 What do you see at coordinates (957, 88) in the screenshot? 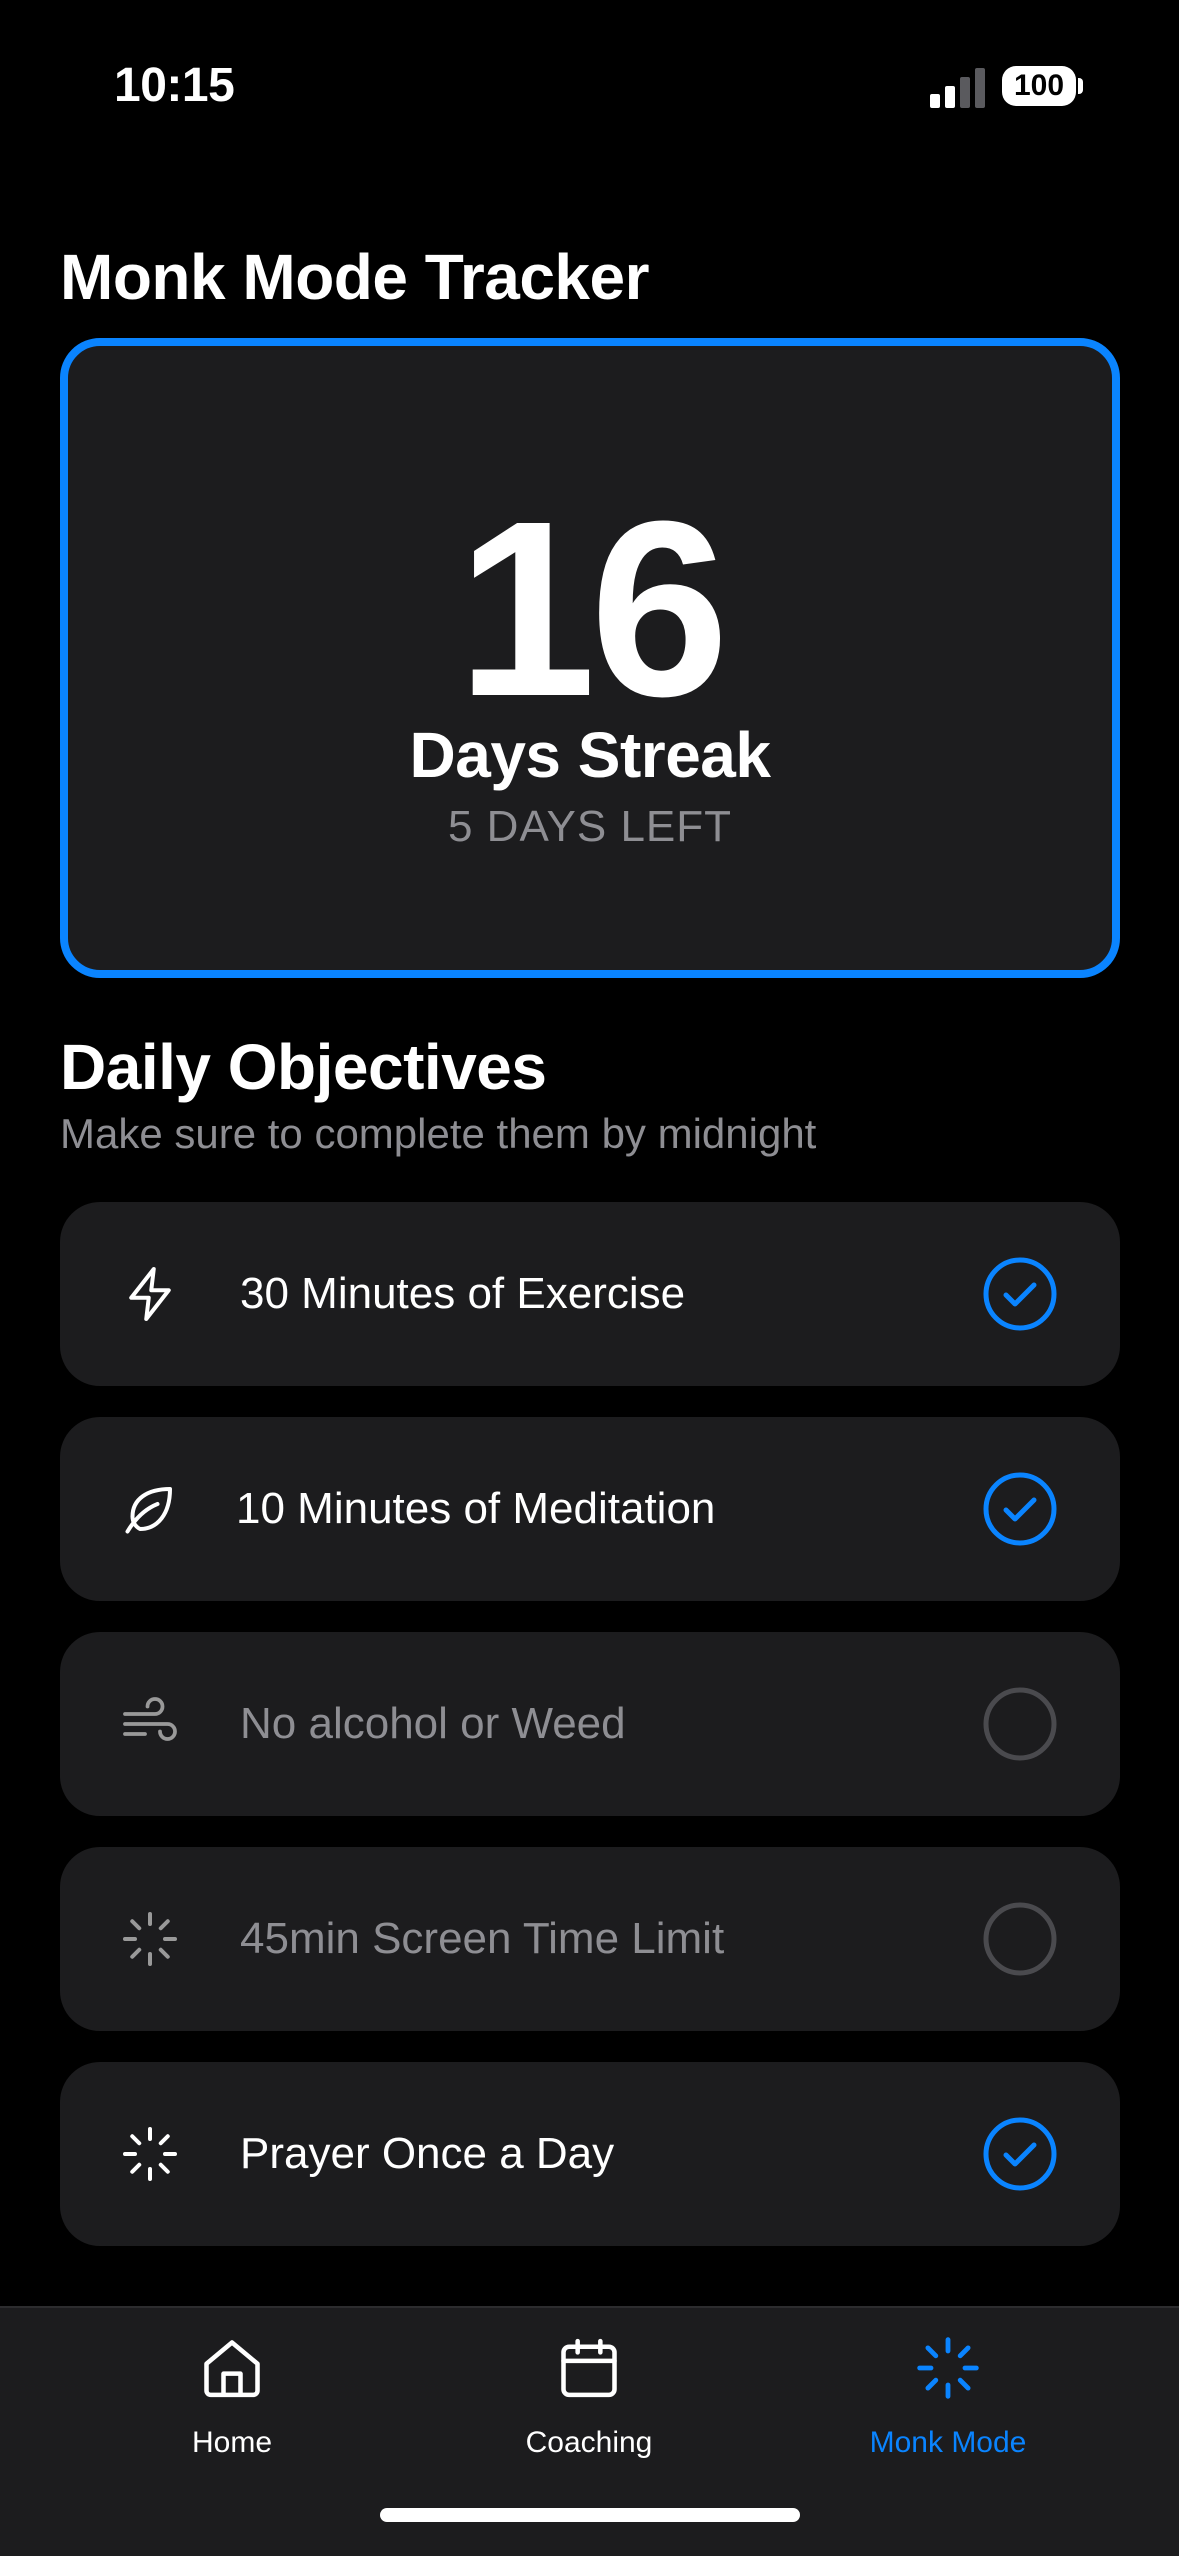
I see `cellular-signal-icon` at bounding box center [957, 88].